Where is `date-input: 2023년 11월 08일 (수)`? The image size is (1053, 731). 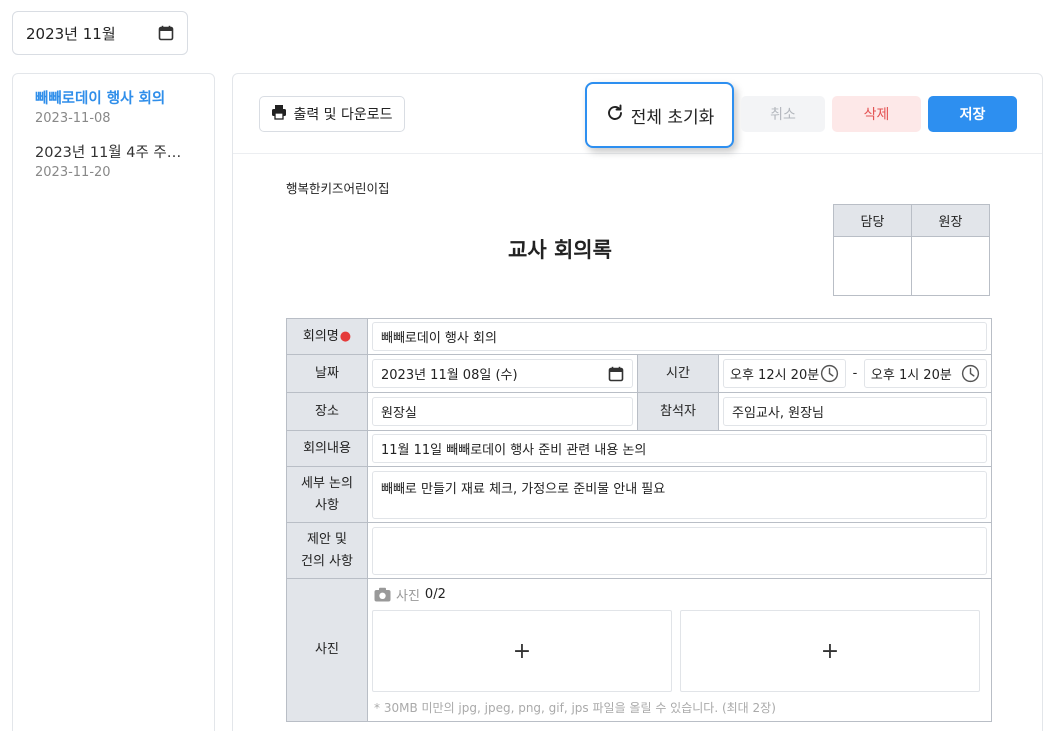
date-input: 2023년 11월 08일 (수) is located at coordinates (502, 373).